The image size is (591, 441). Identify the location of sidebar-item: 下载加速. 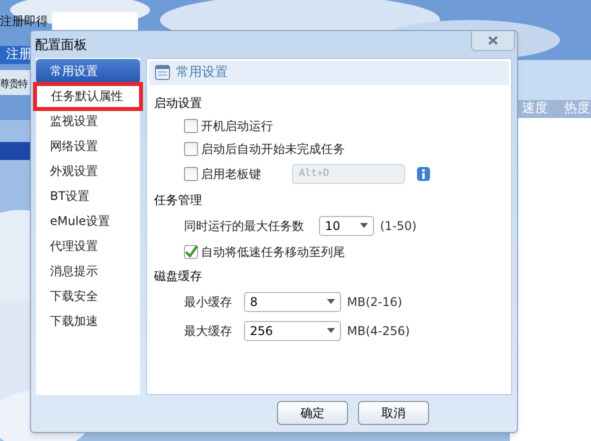
(88, 321).